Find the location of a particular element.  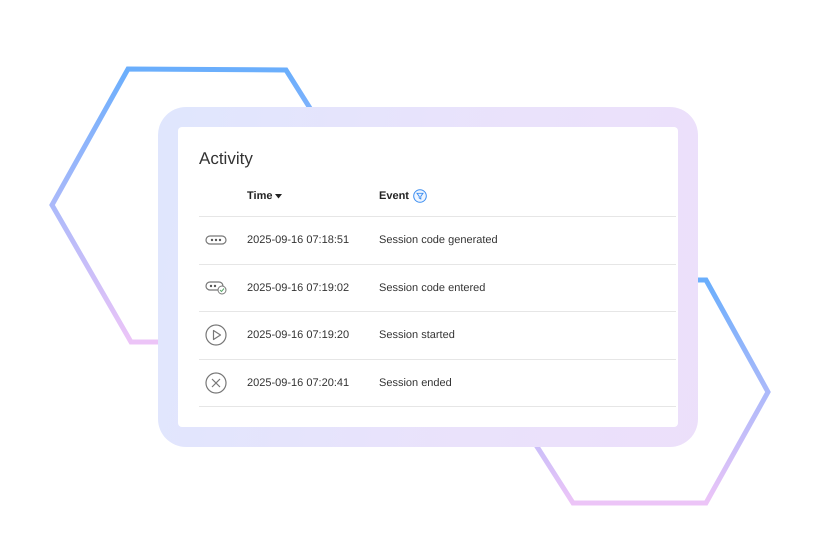

event-cell-text: Session code generated is located at coordinates (438, 240).